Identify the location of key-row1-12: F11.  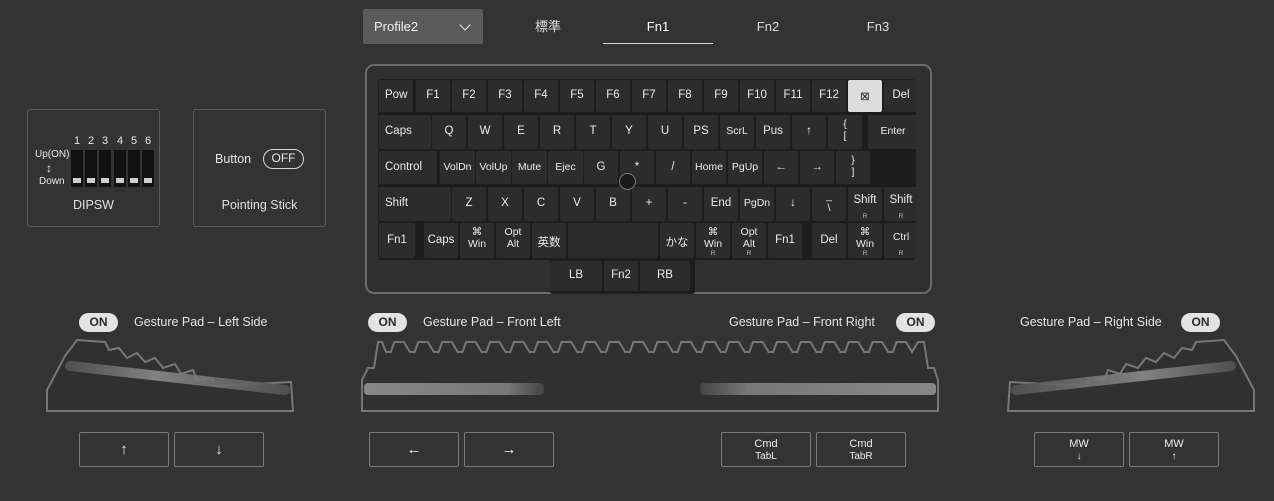
(793, 96).